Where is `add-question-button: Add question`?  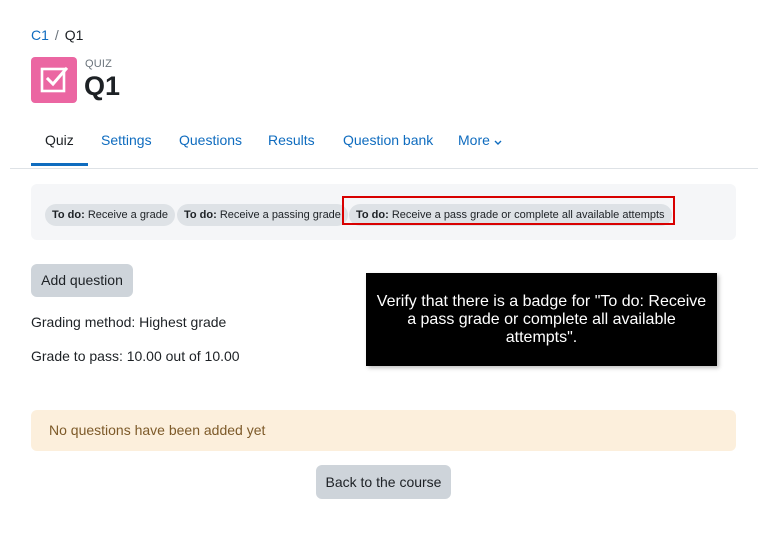 add-question-button: Add question is located at coordinates (82, 280).